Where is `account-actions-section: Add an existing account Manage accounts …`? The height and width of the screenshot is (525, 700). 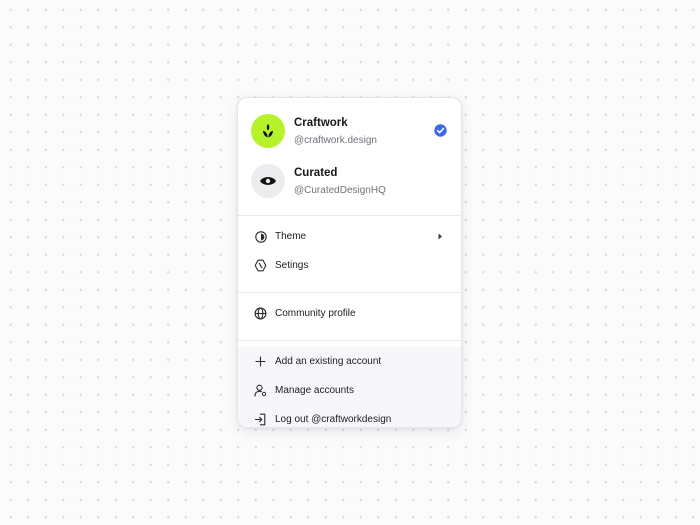
account-actions-section: Add an existing account Manage accounts … is located at coordinates (349, 387).